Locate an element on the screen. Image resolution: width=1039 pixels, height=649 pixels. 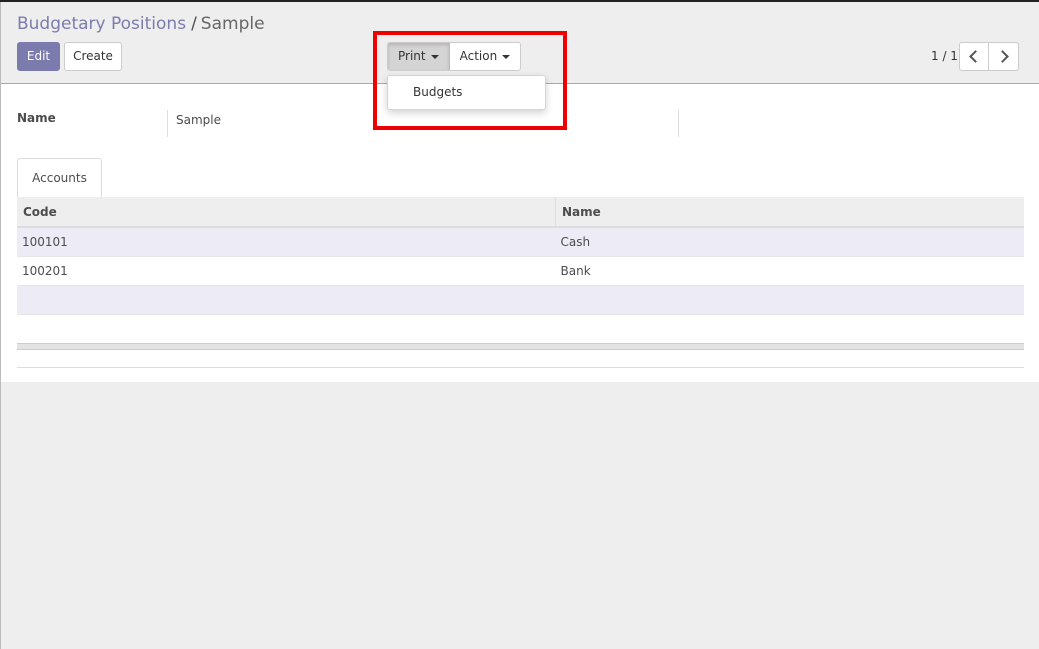
breadcrumb-parent-link: Budgetary Positions is located at coordinates (101, 24).